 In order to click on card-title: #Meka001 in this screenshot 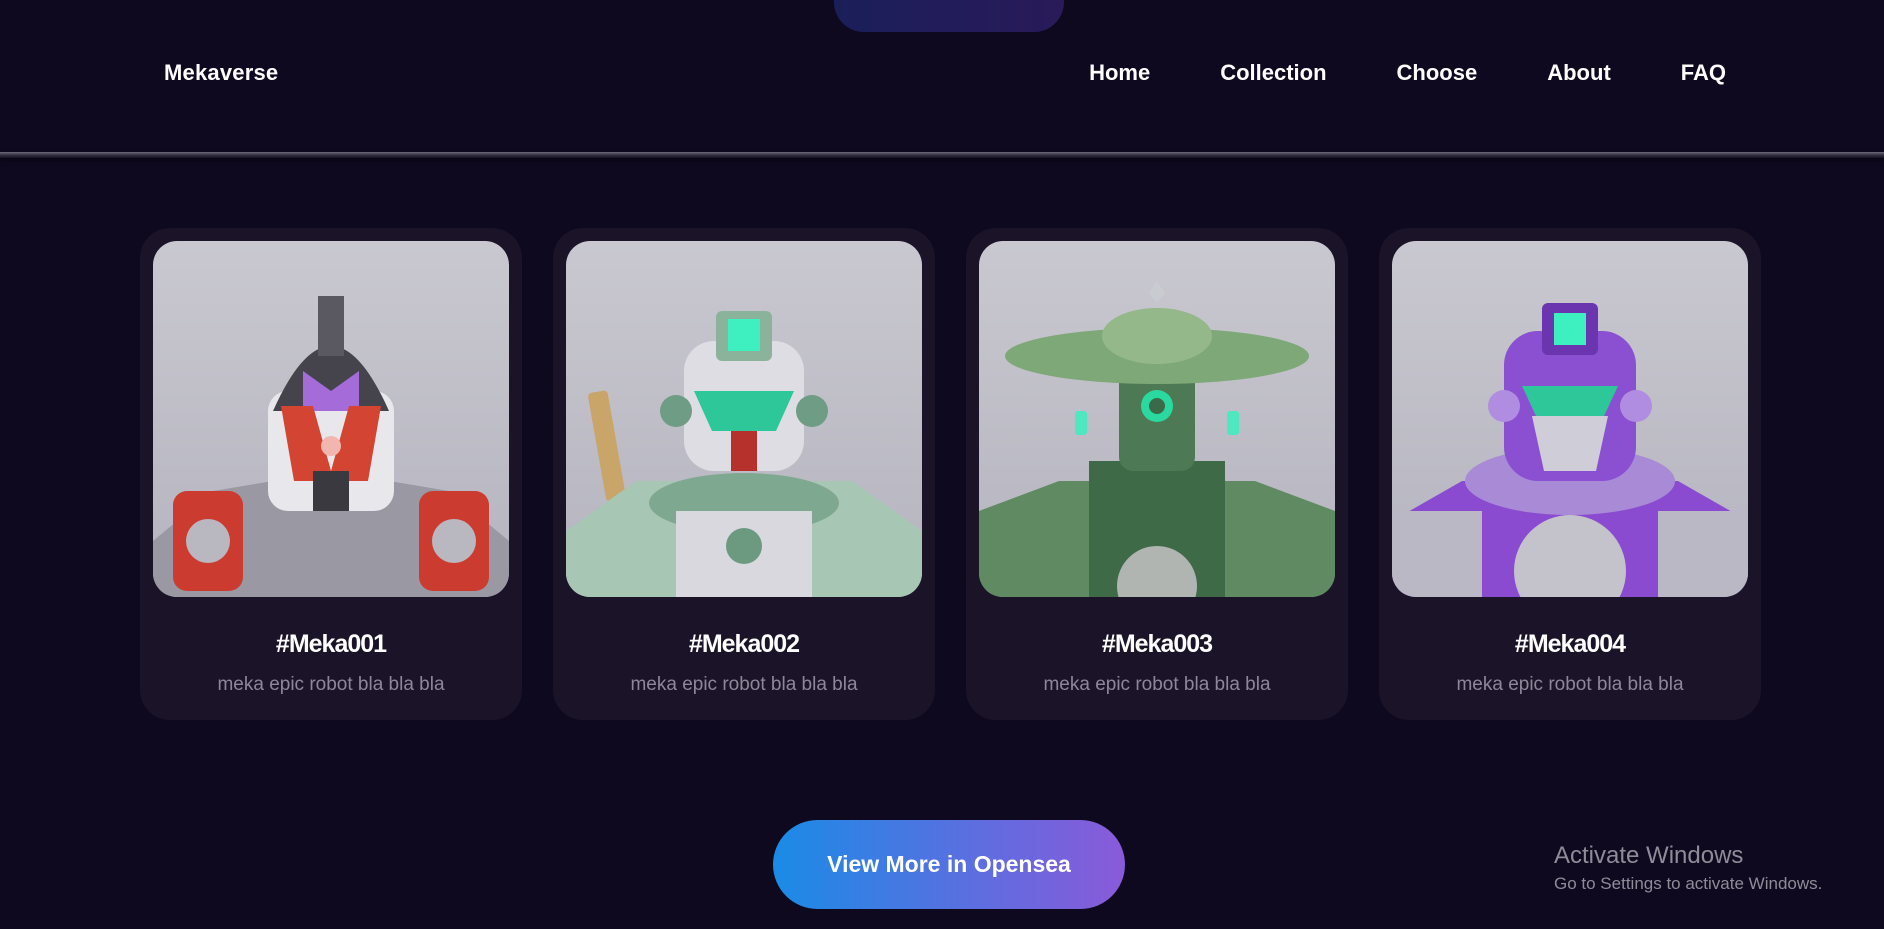, I will do `click(331, 644)`.